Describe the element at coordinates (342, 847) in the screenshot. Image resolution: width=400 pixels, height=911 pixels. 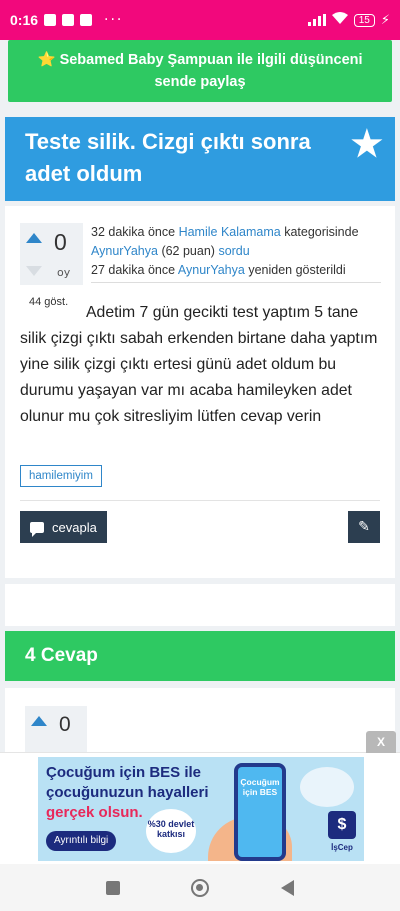
I see `ad-logo-label: İşCep` at that location.